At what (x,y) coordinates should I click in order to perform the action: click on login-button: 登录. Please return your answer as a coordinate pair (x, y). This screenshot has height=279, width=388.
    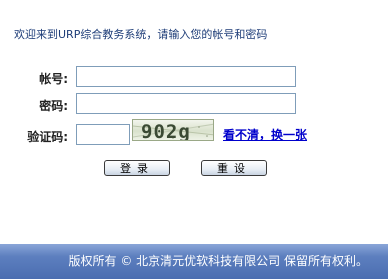
    Looking at the image, I should click on (137, 168).